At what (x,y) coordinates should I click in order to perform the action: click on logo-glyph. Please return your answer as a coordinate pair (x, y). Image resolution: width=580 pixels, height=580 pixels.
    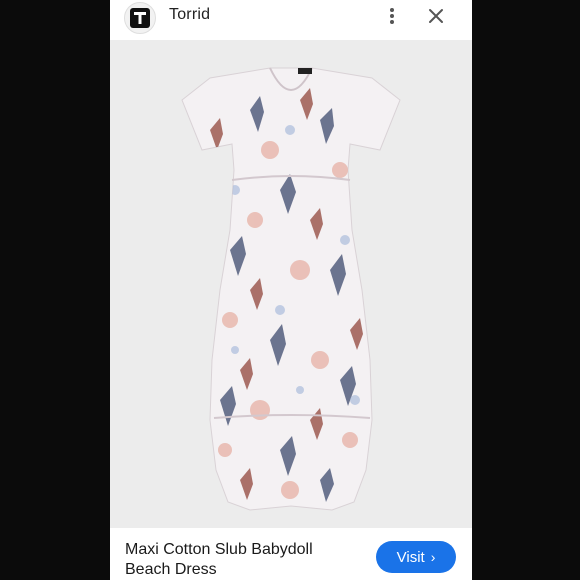
    Looking at the image, I should click on (140, 18).